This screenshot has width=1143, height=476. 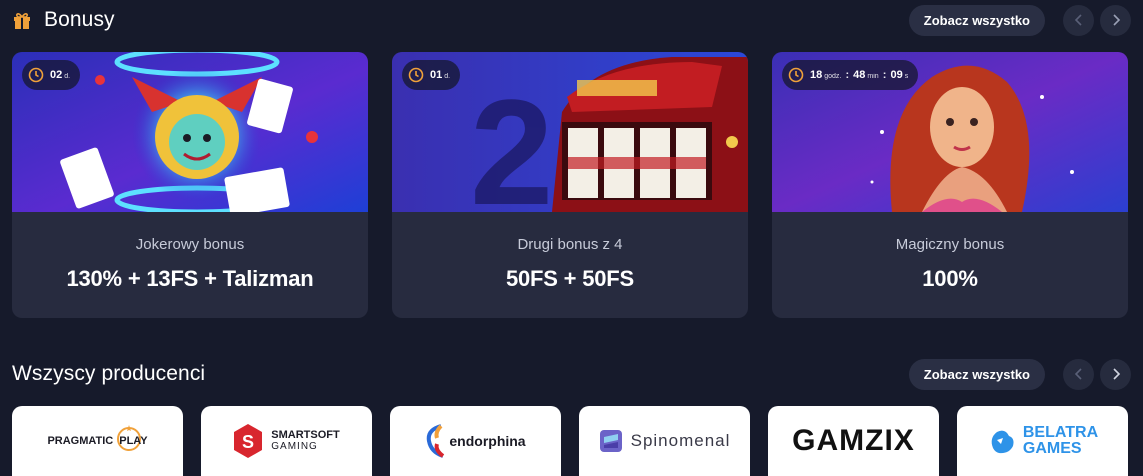 I want to click on provider-name: GAMZIX, so click(x=853, y=440).